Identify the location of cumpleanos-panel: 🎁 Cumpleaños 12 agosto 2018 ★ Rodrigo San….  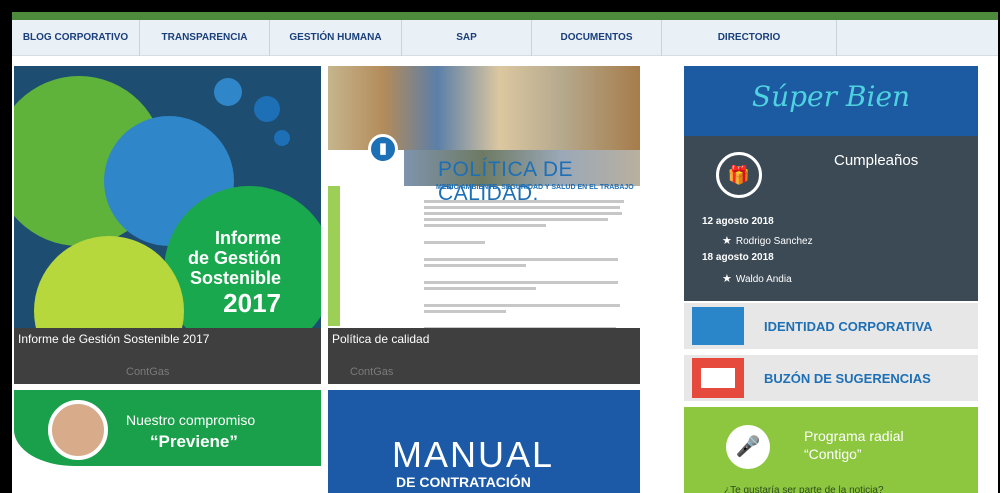
(831, 218).